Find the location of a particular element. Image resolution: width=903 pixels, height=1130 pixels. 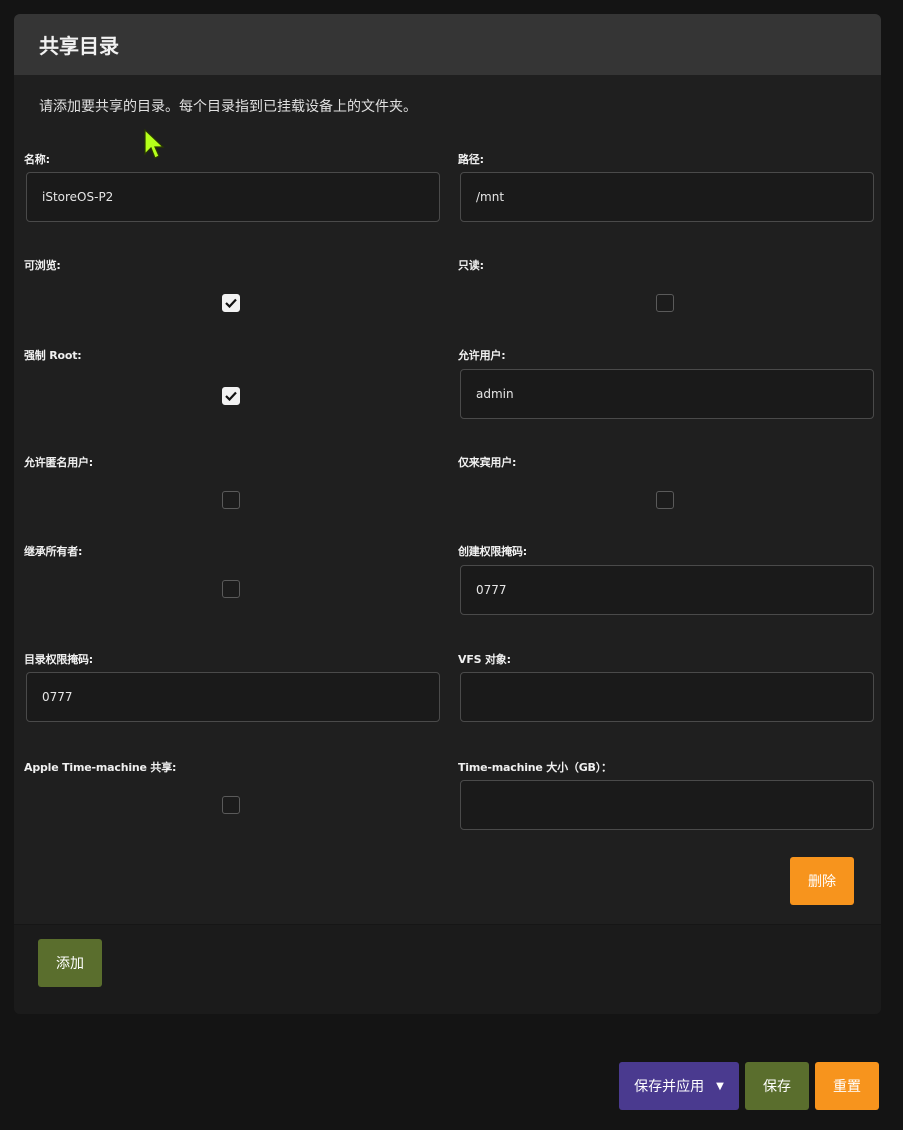

vfs-objects-label: VFS 对象: is located at coordinates (484, 659).